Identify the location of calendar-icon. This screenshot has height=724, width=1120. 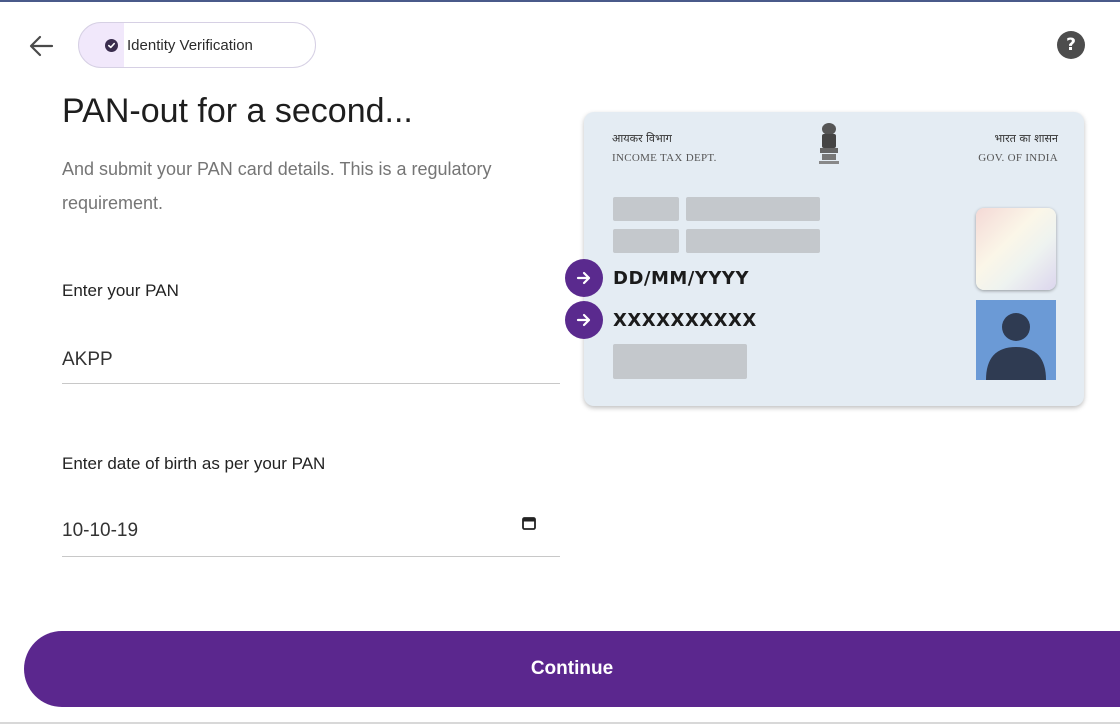
(529, 523).